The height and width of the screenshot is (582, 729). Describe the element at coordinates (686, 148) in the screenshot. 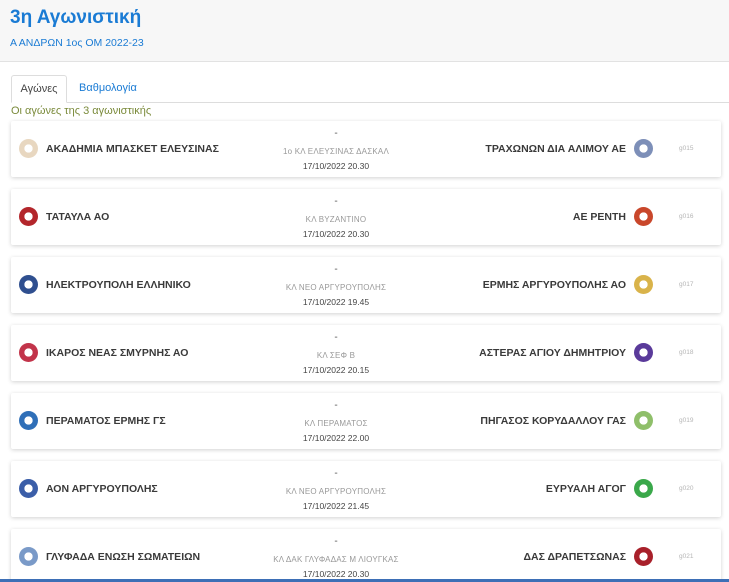

I see `match-code: g015` at that location.